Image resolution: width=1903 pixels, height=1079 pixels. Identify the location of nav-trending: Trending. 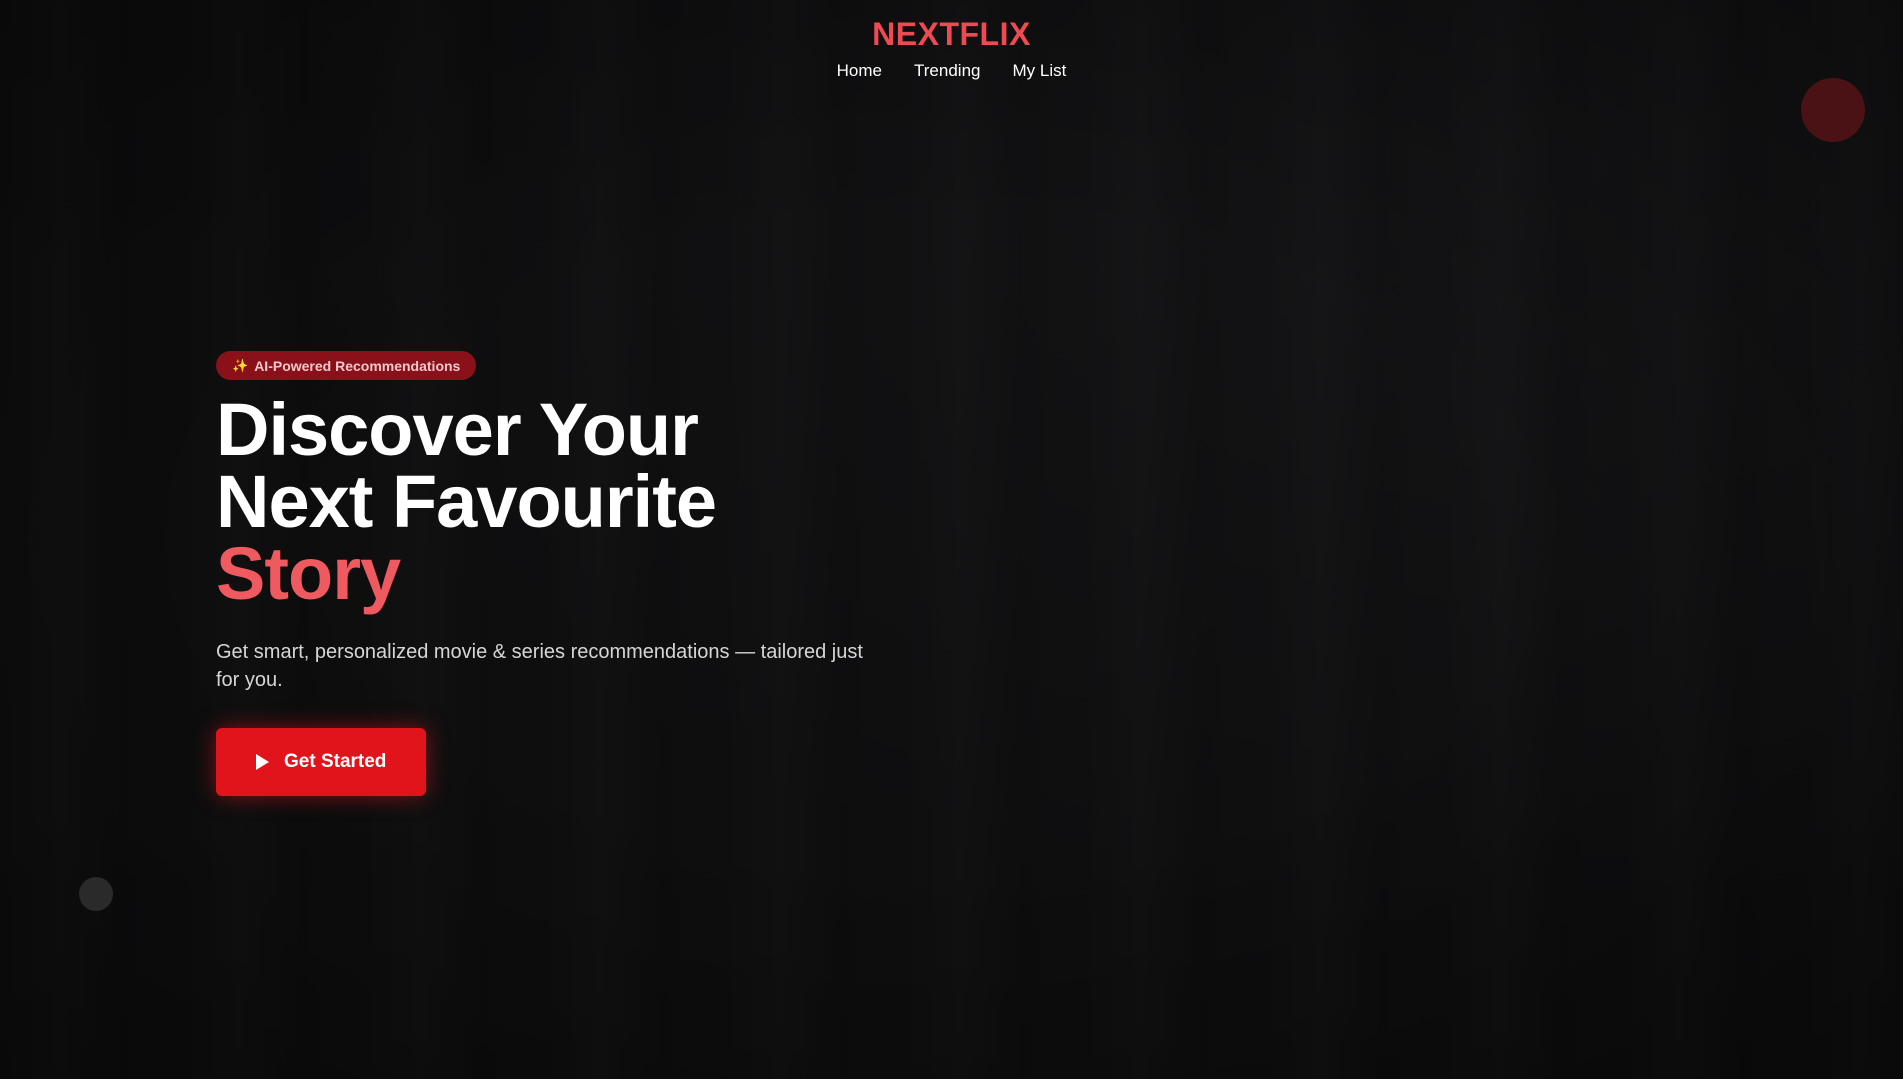
(947, 71).